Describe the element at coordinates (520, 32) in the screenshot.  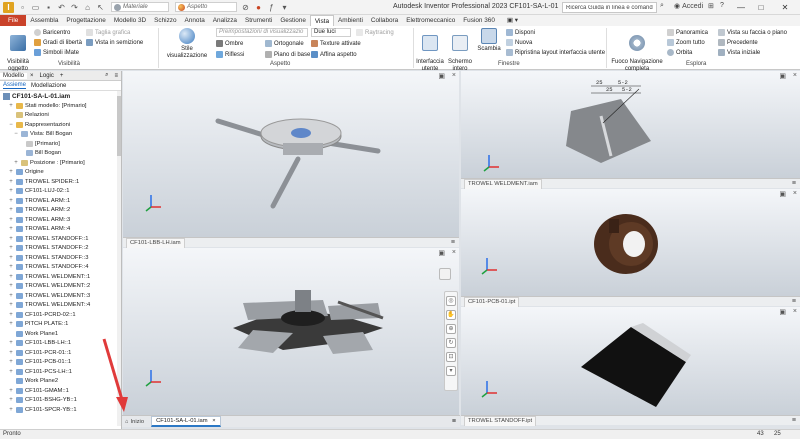
I see `arrange-button: Disponi` at that location.